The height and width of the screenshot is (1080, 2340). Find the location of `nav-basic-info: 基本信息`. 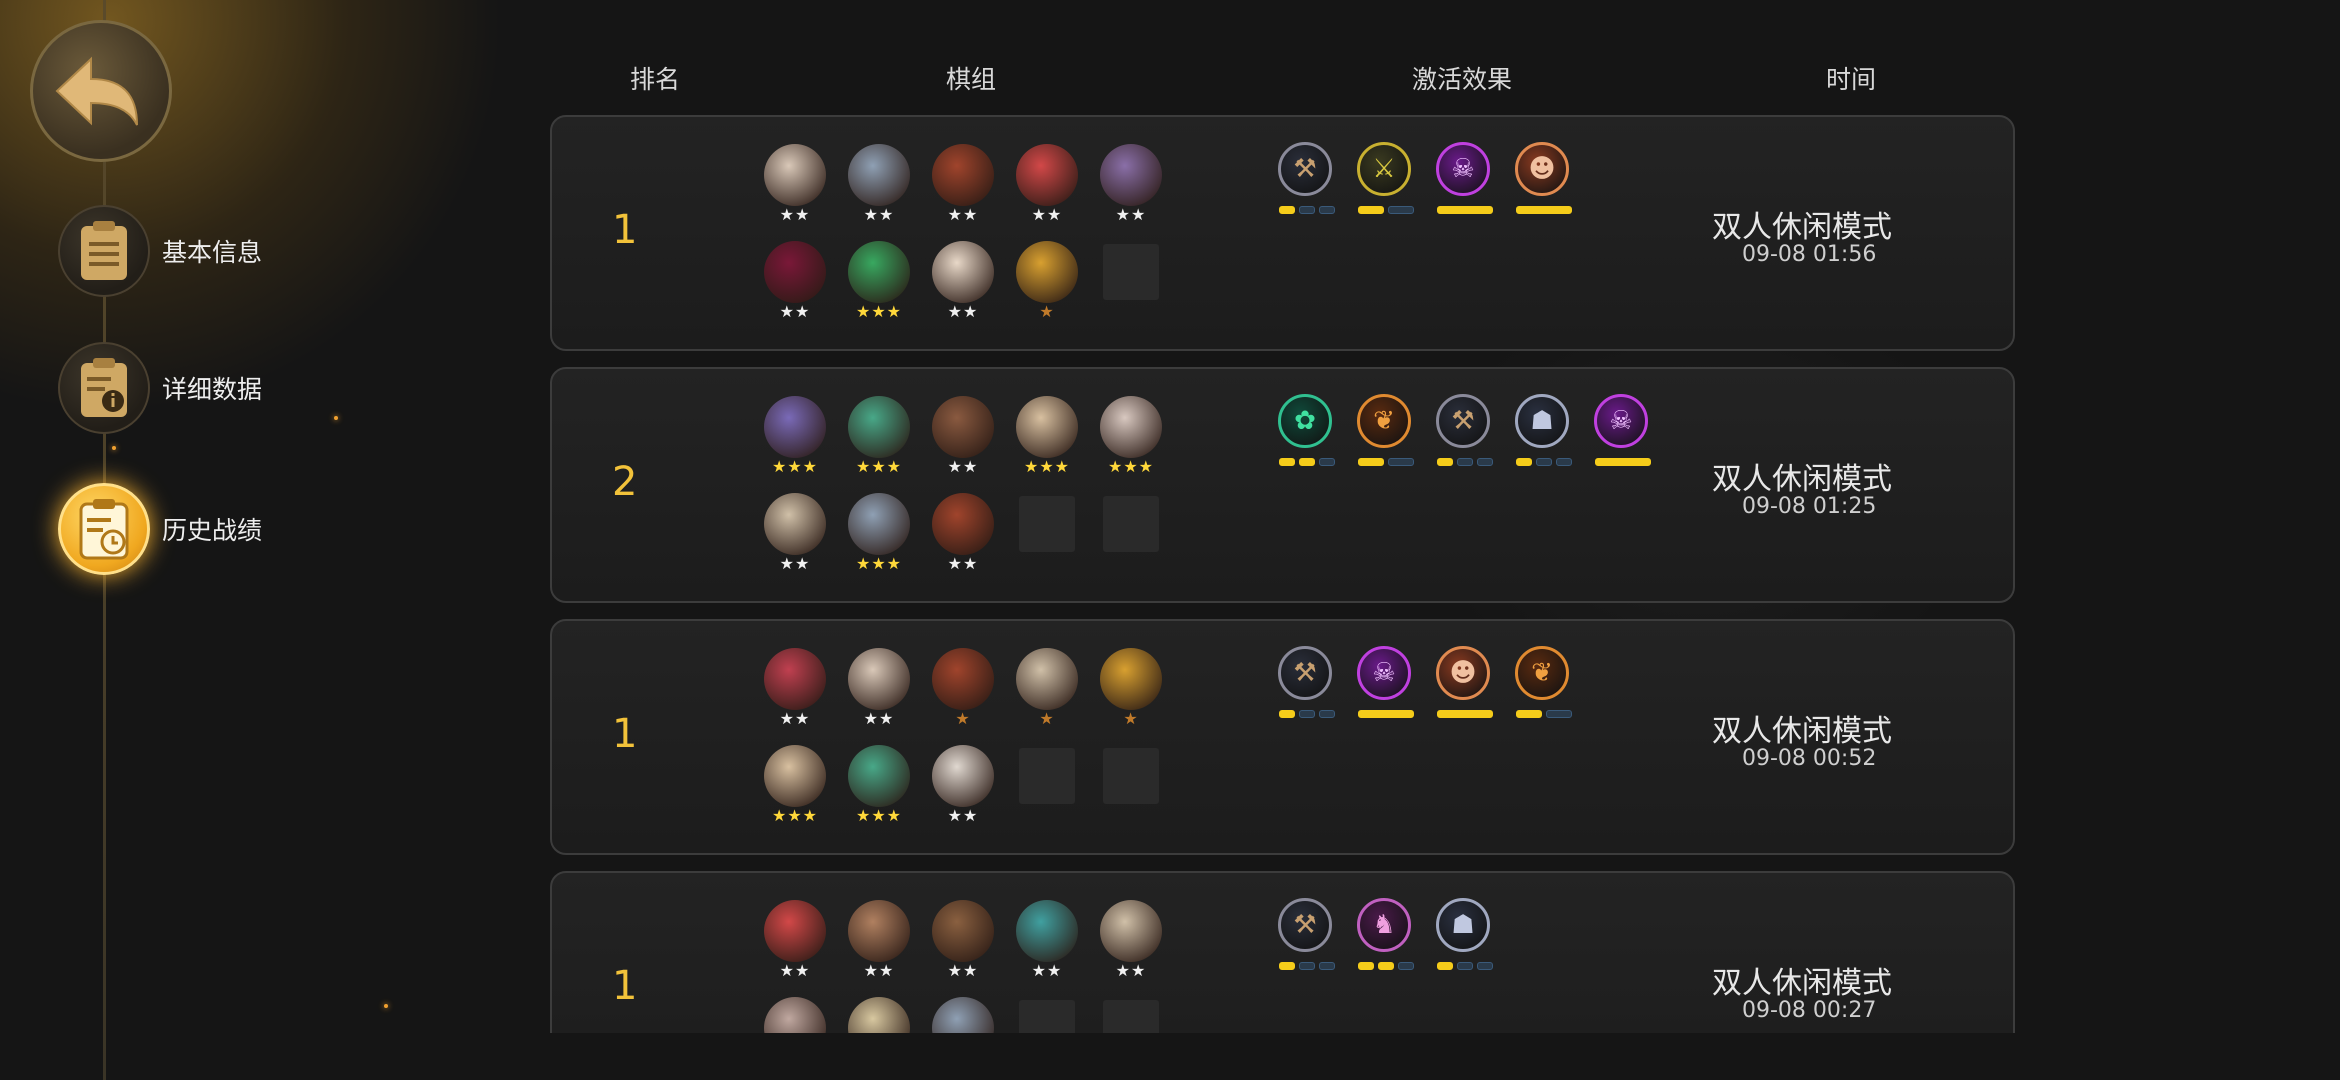

nav-basic-info: 基本信息 is located at coordinates (160, 251).